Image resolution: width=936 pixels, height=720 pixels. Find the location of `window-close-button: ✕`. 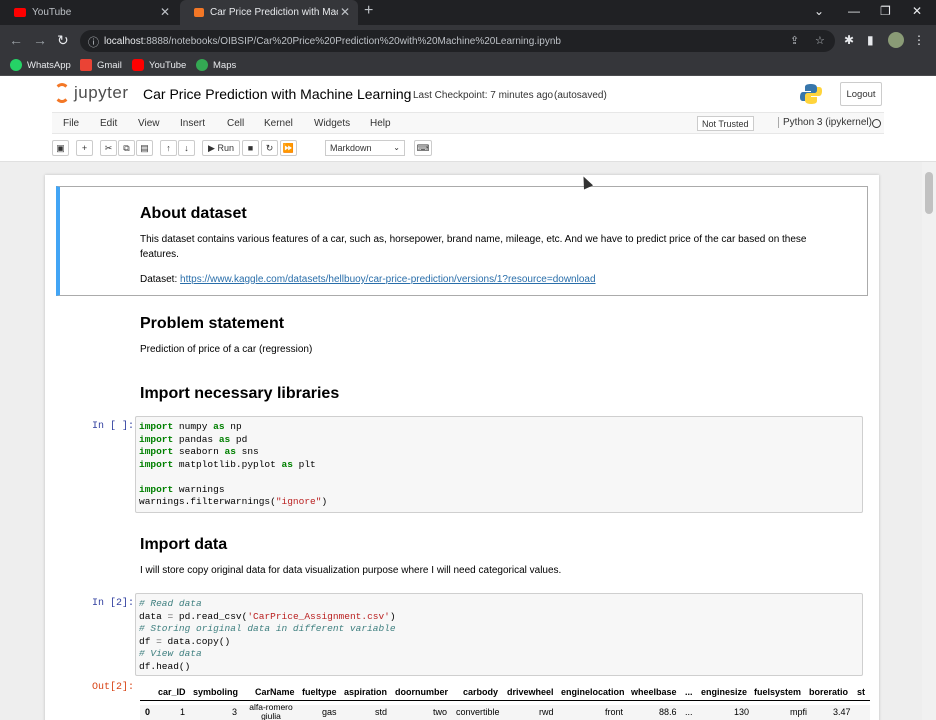

window-close-button: ✕ is located at coordinates (917, 11).